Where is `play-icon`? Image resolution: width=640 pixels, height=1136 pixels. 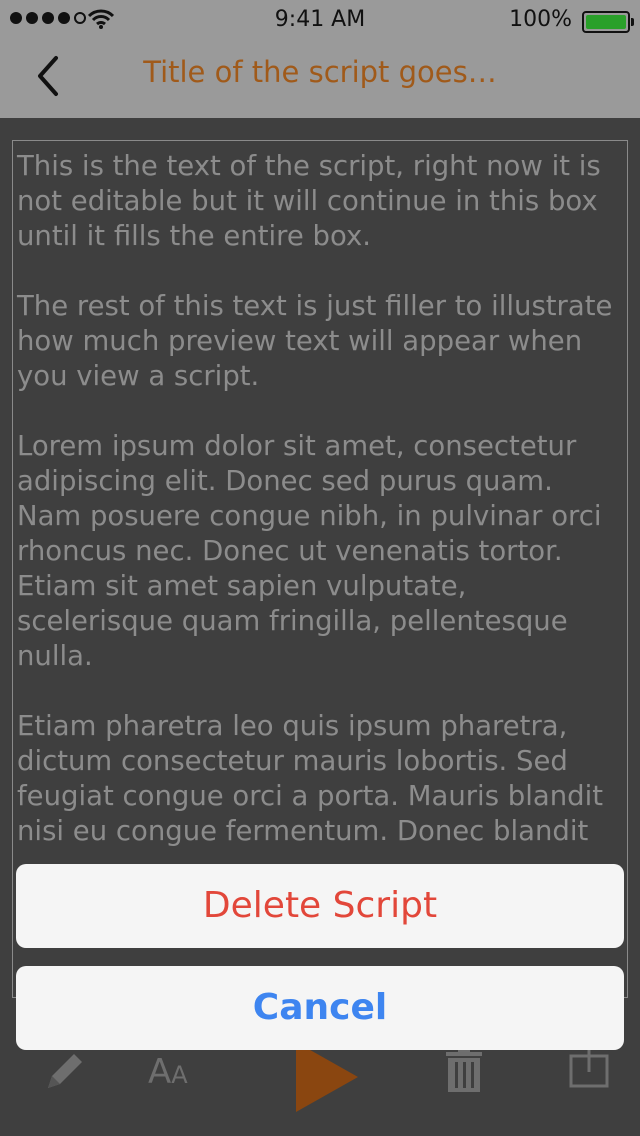
play-icon is located at coordinates (327, 1077).